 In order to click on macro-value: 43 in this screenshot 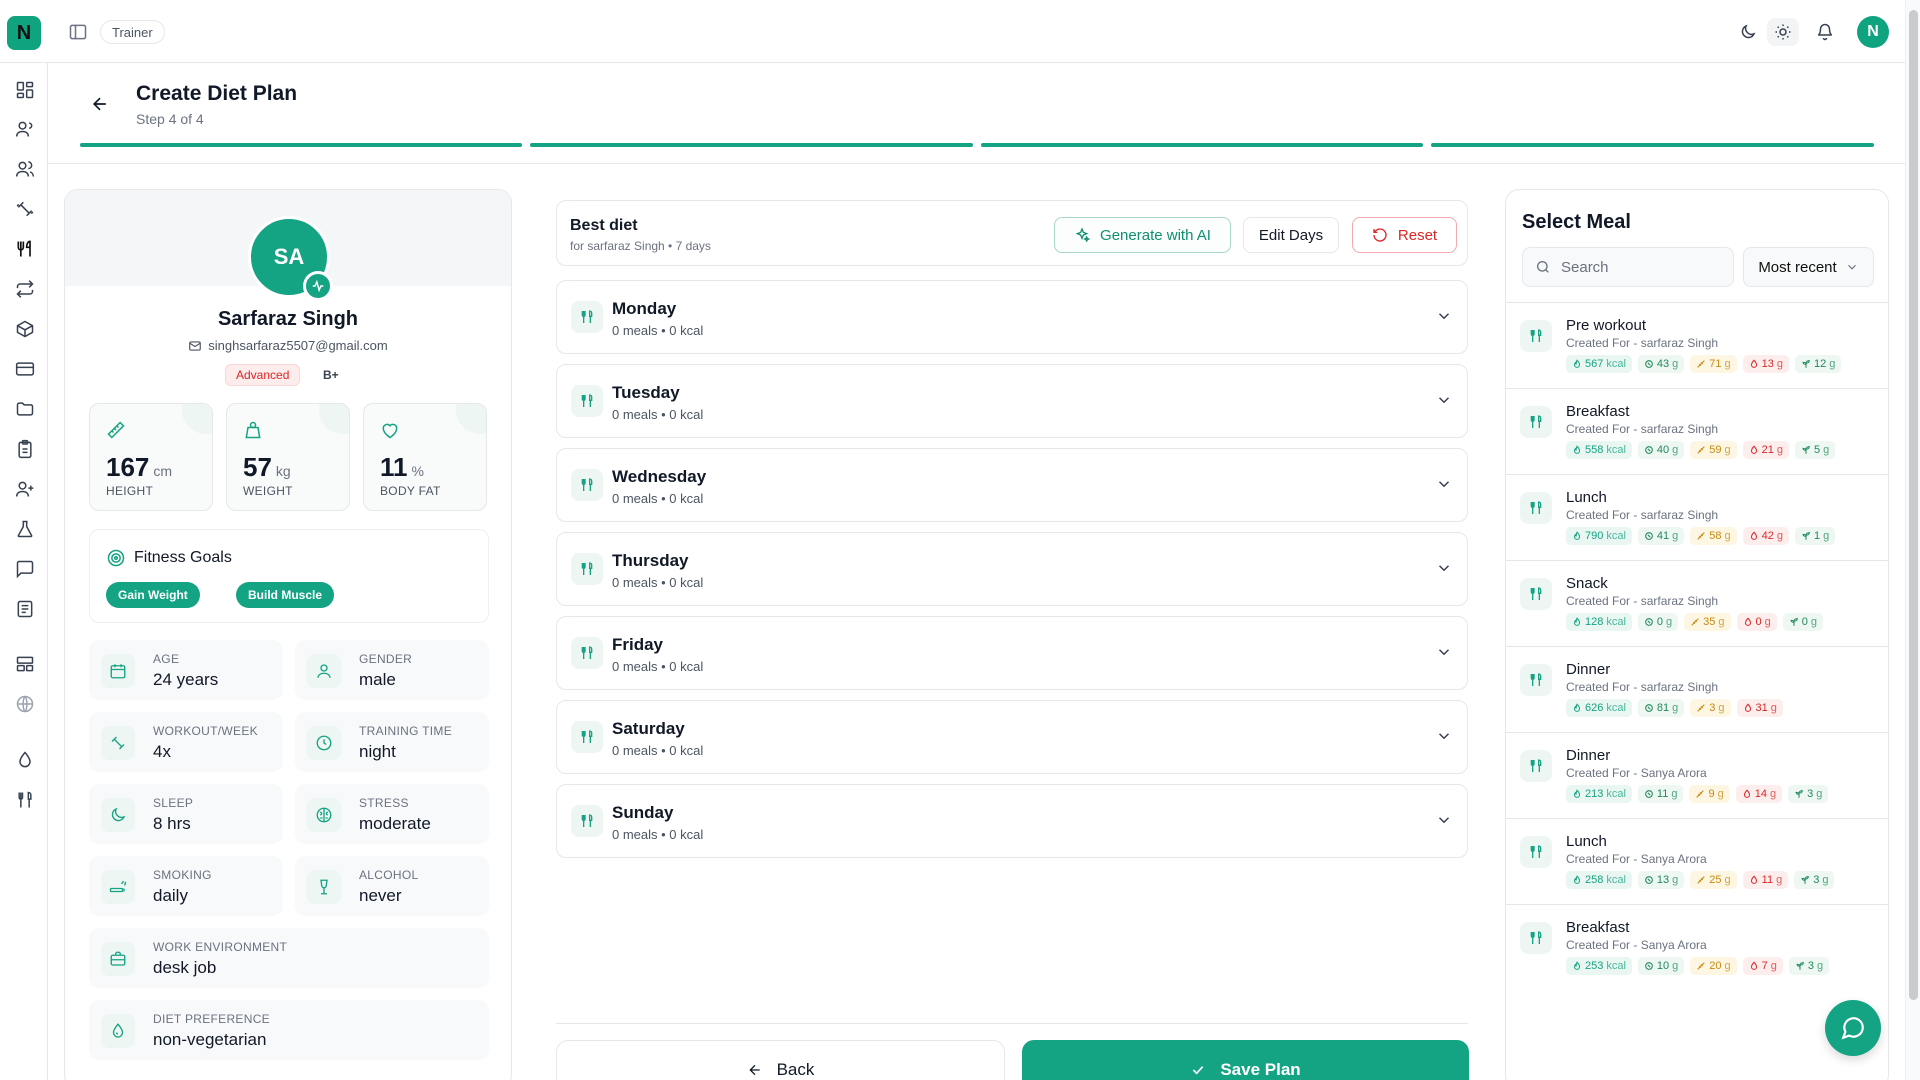, I will do `click(1663, 364)`.